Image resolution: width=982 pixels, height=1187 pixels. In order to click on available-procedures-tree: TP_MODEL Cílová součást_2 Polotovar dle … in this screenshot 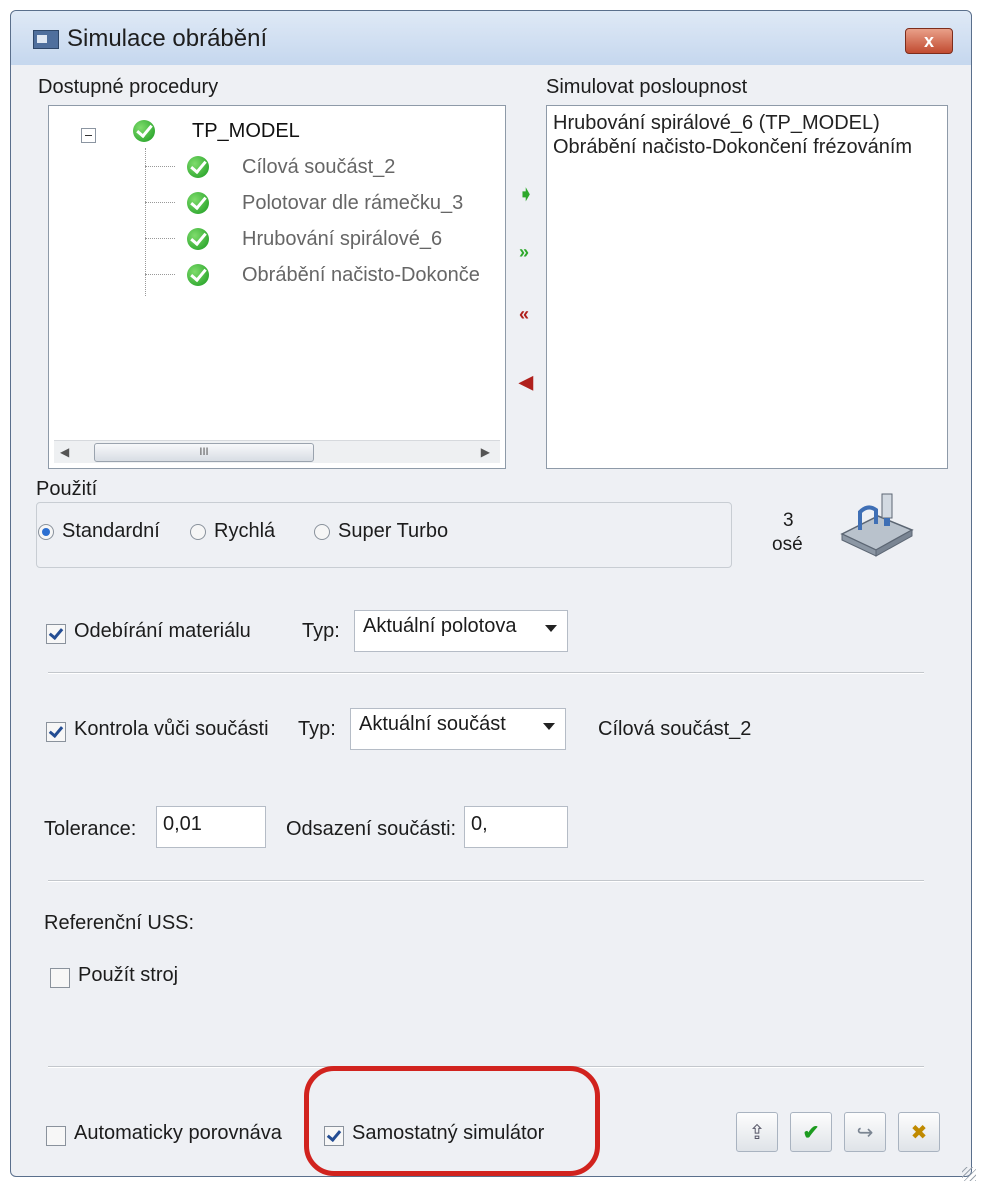, I will do `click(277, 287)`.